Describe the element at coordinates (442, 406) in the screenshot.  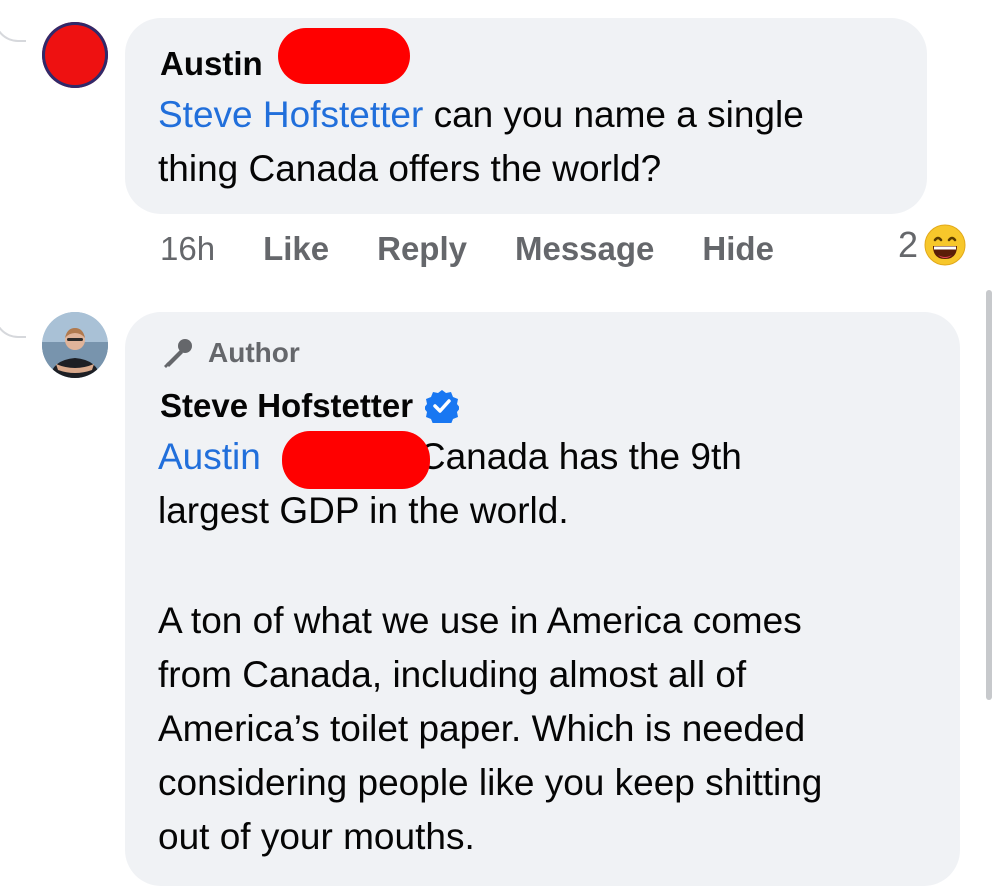
I see `verified-badge-icon` at that location.